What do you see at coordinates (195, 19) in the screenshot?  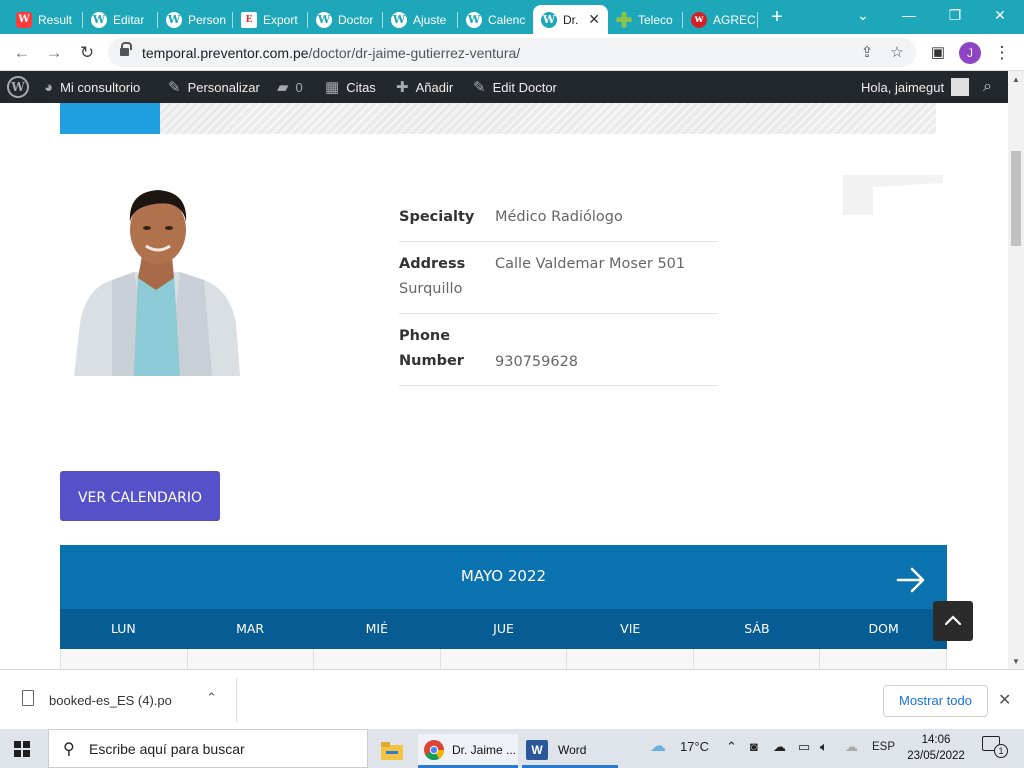 I see `tab-person: W Person` at bounding box center [195, 19].